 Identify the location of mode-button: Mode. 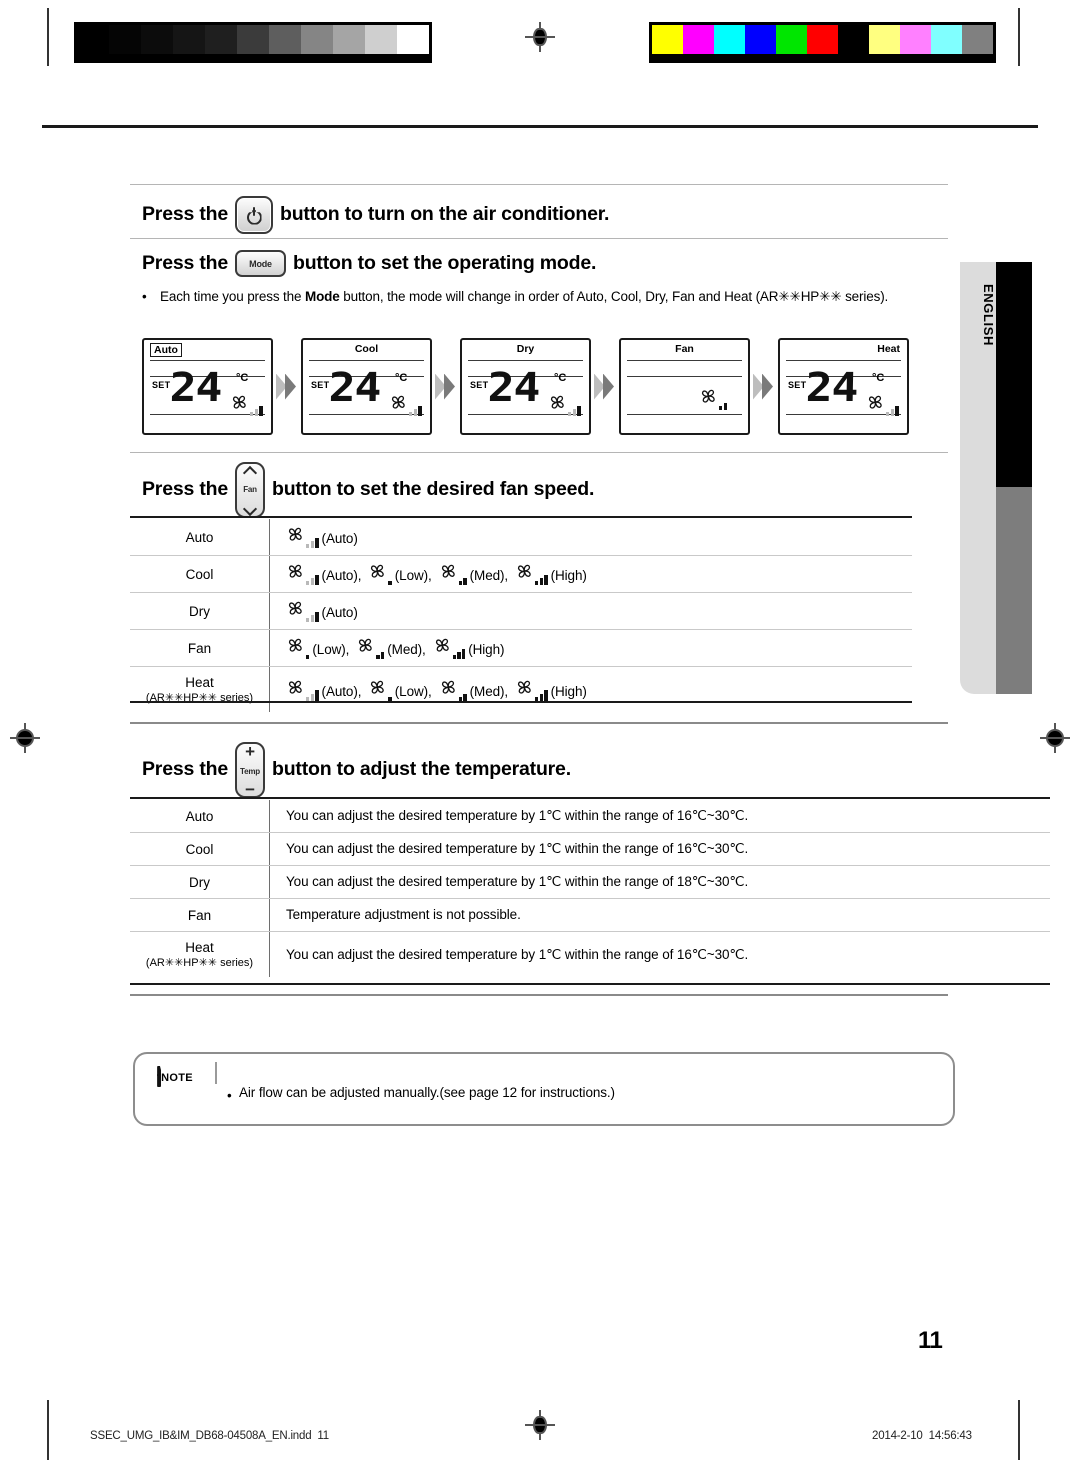
(260, 263).